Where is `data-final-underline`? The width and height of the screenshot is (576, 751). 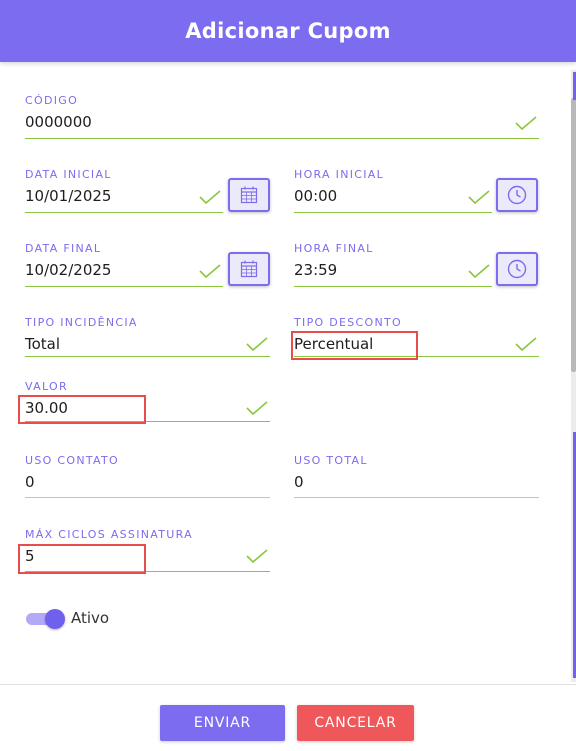 data-final-underline is located at coordinates (124, 286).